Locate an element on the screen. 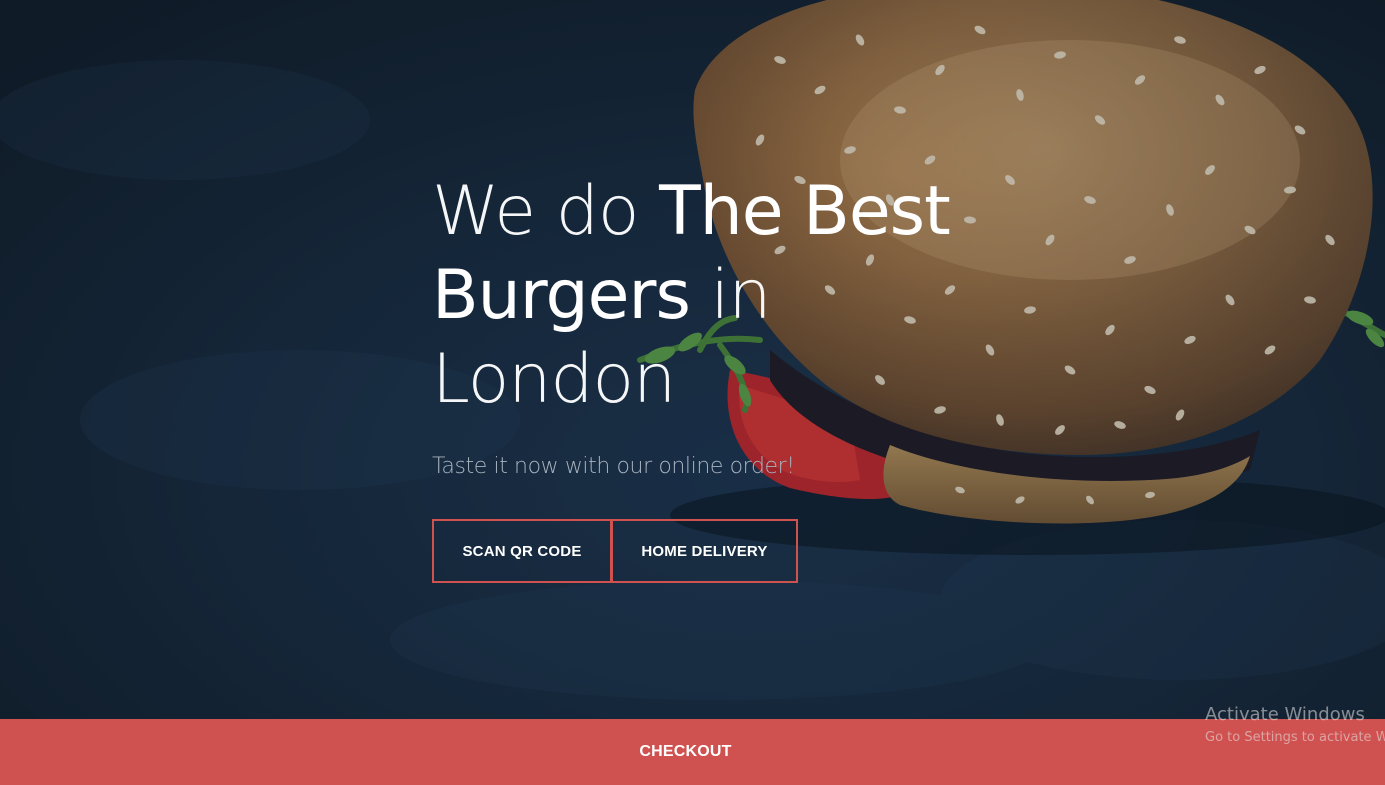  hero-headline: We do The Best Burgers in London is located at coordinates (752, 296).